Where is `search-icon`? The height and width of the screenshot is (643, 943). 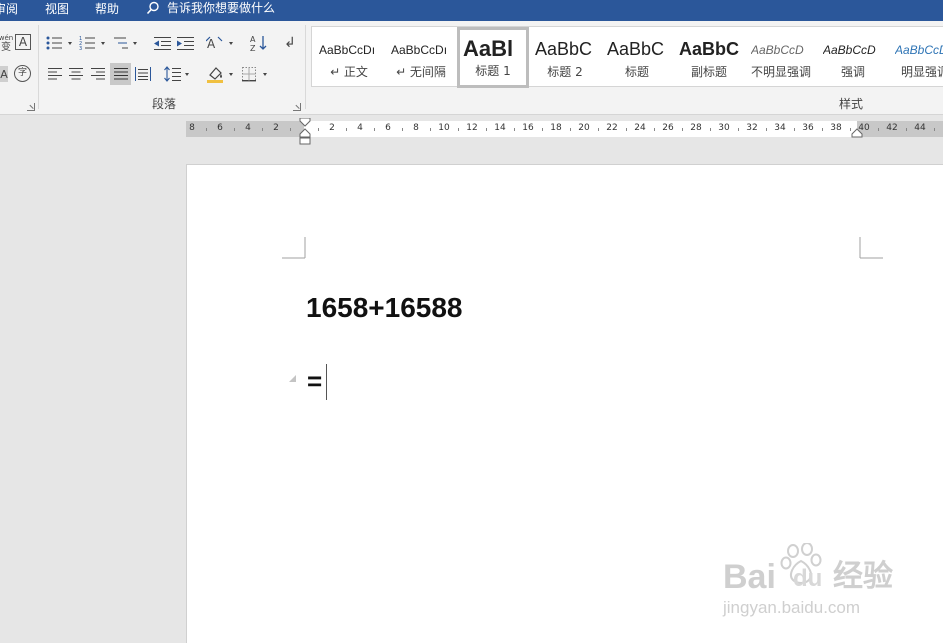 search-icon is located at coordinates (152, 8).